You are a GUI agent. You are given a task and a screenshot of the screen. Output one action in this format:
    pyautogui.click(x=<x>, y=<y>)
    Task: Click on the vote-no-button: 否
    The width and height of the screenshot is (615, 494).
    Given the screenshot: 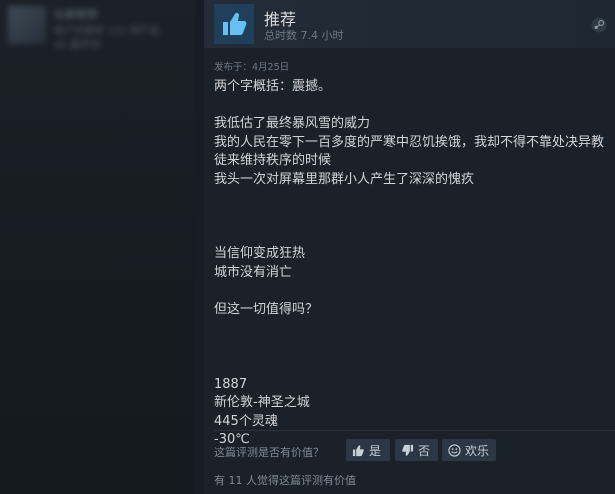 What is the action you would take?
    pyautogui.click(x=416, y=450)
    